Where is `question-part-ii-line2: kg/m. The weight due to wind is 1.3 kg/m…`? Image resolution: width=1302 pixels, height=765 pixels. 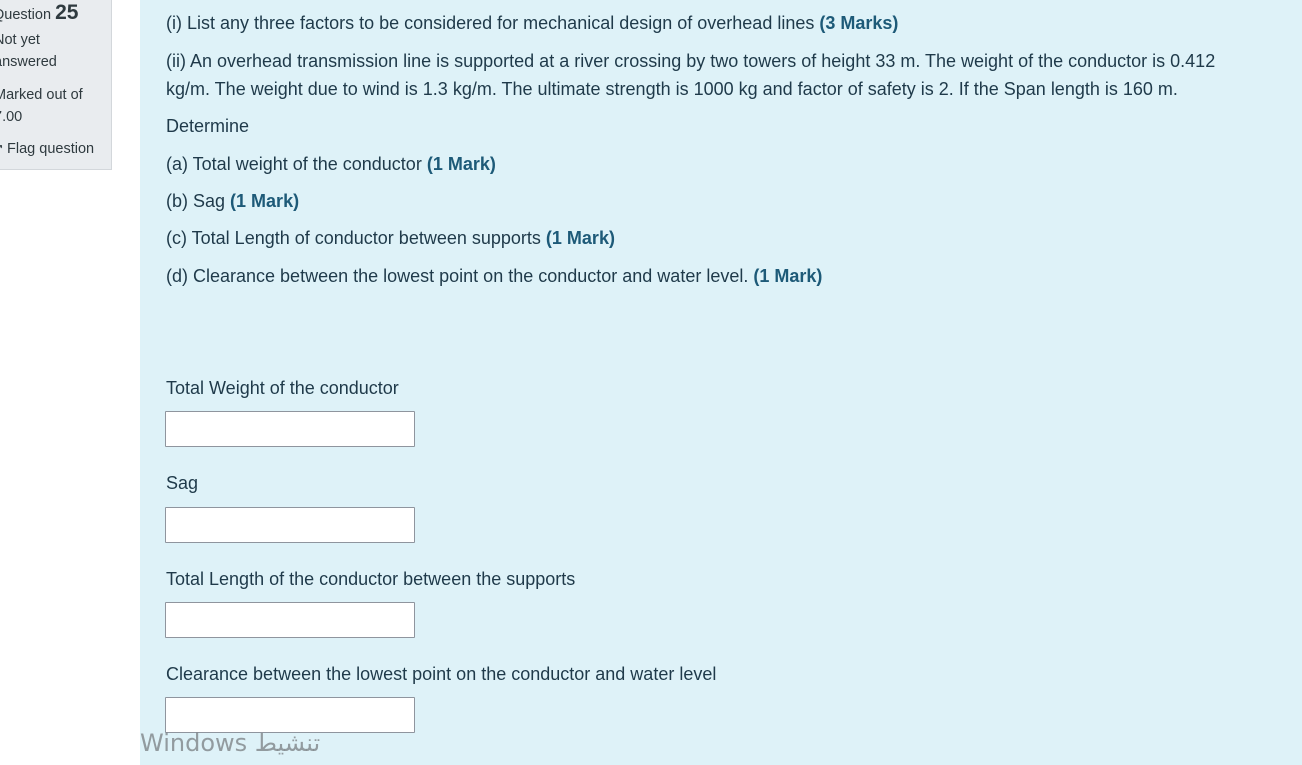 question-part-ii-line2: kg/m. The weight due to wind is 1.3 kg/m… is located at coordinates (672, 89).